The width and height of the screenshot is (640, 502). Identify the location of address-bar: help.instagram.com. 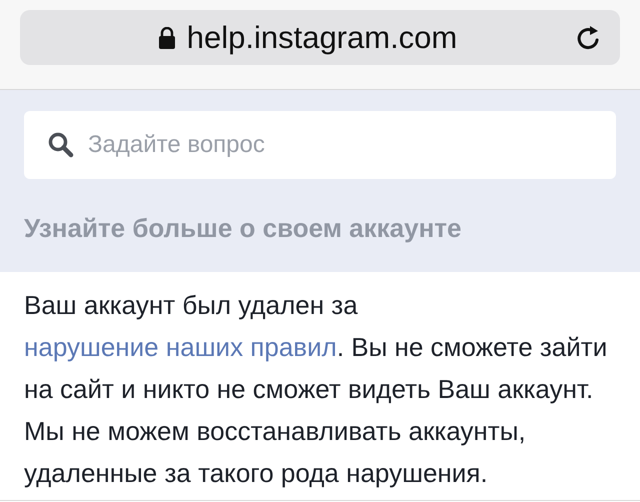
(320, 37).